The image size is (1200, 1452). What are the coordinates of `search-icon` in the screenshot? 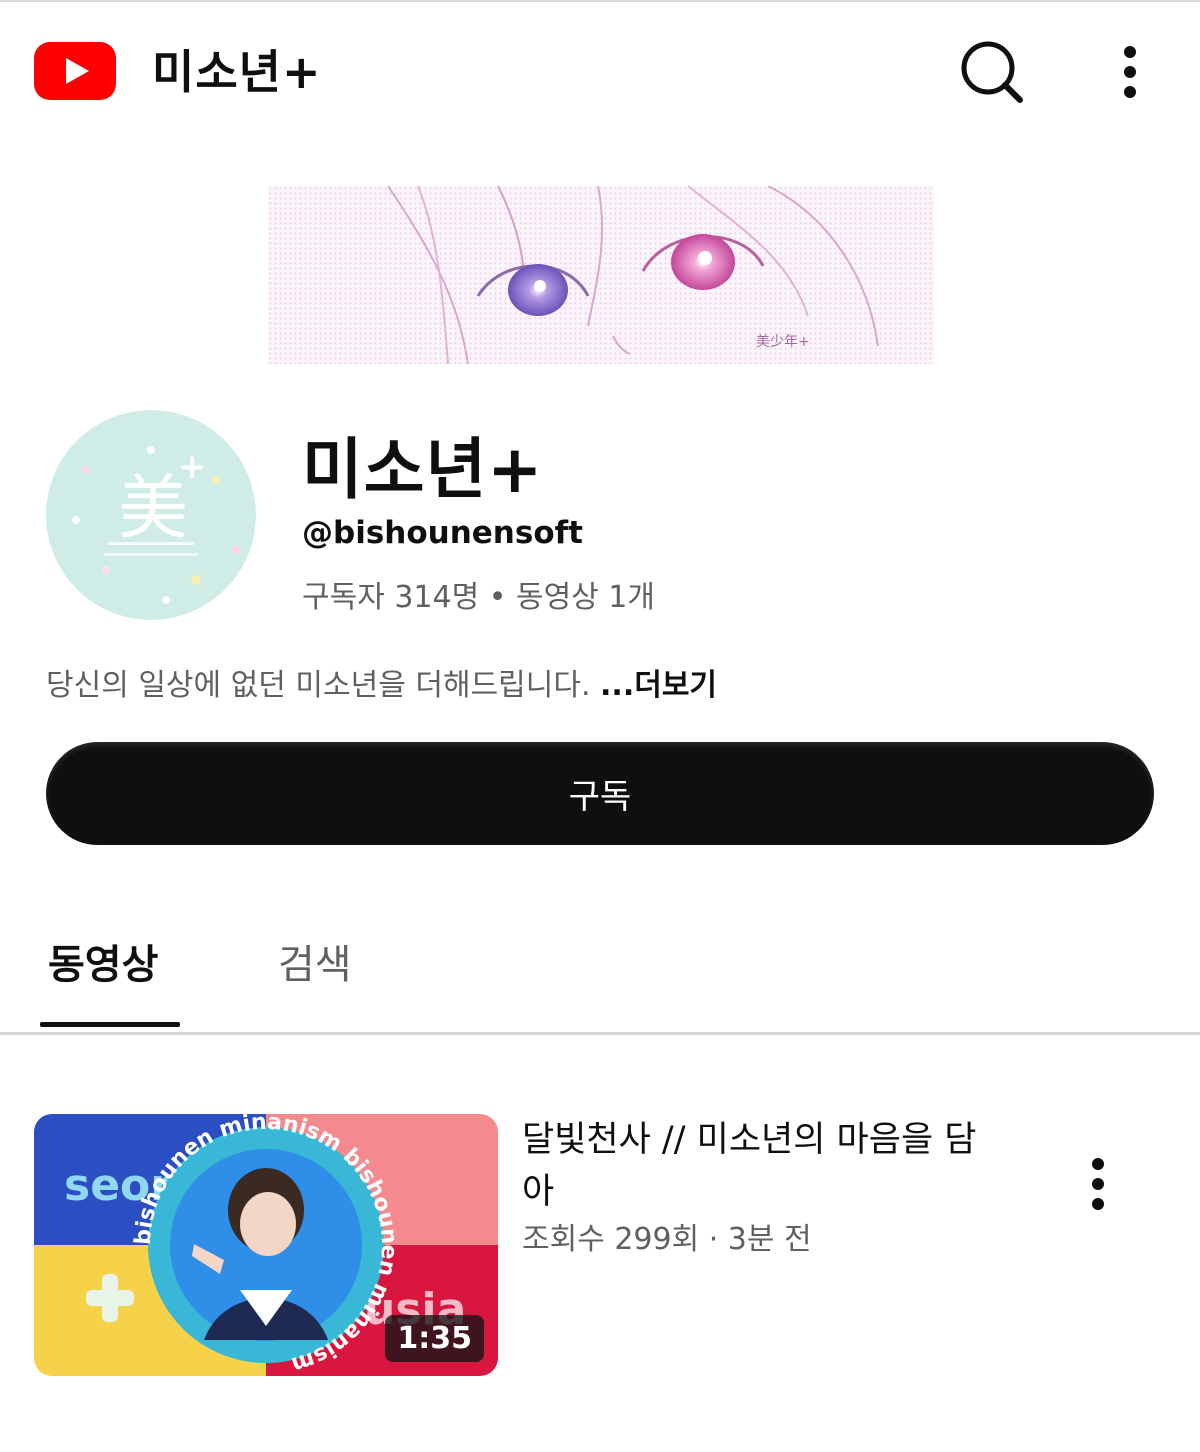 It's located at (992, 72).